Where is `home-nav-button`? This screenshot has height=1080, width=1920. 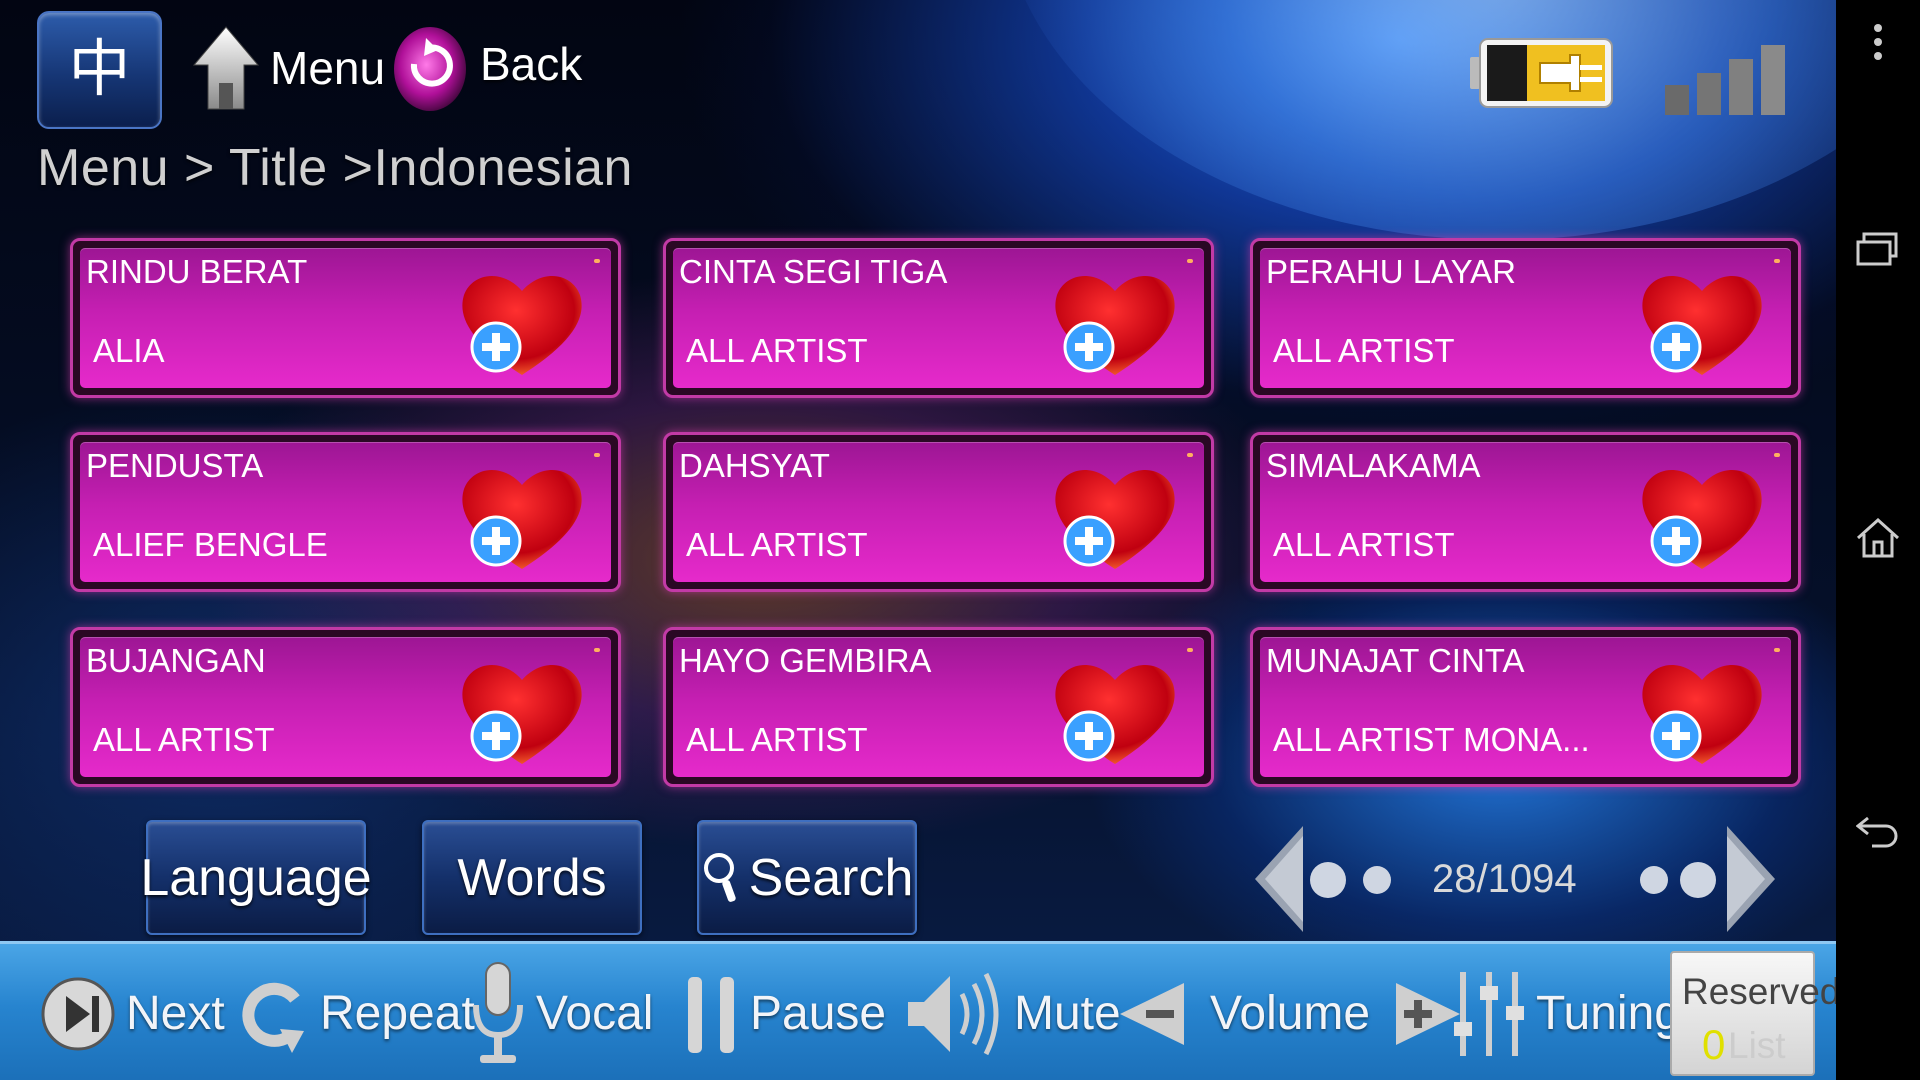
home-nav-button is located at coordinates (1878, 538).